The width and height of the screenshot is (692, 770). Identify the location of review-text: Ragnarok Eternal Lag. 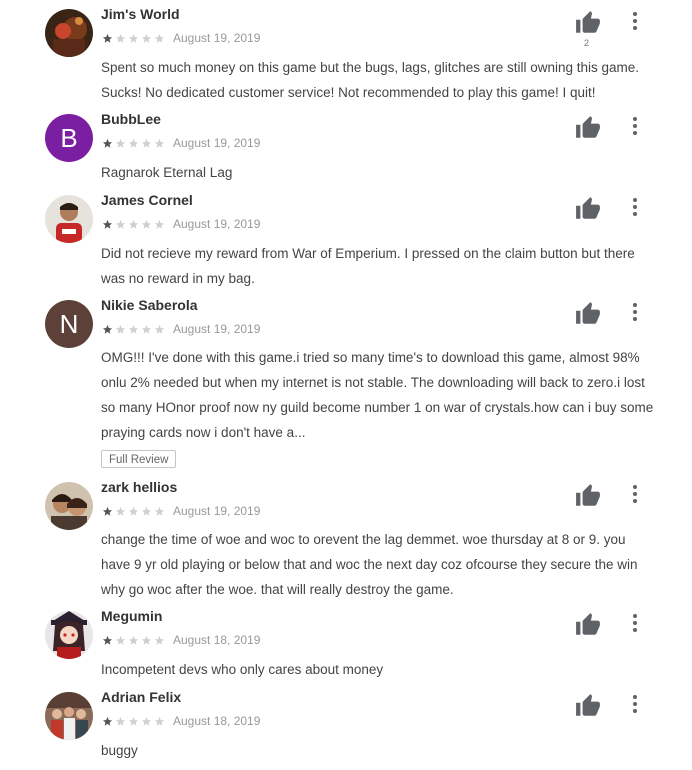
(167, 172).